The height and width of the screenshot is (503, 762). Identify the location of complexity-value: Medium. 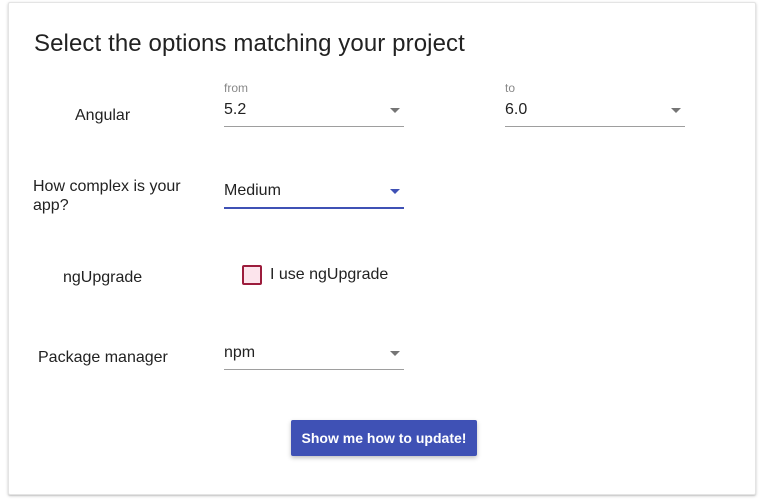
(252, 190).